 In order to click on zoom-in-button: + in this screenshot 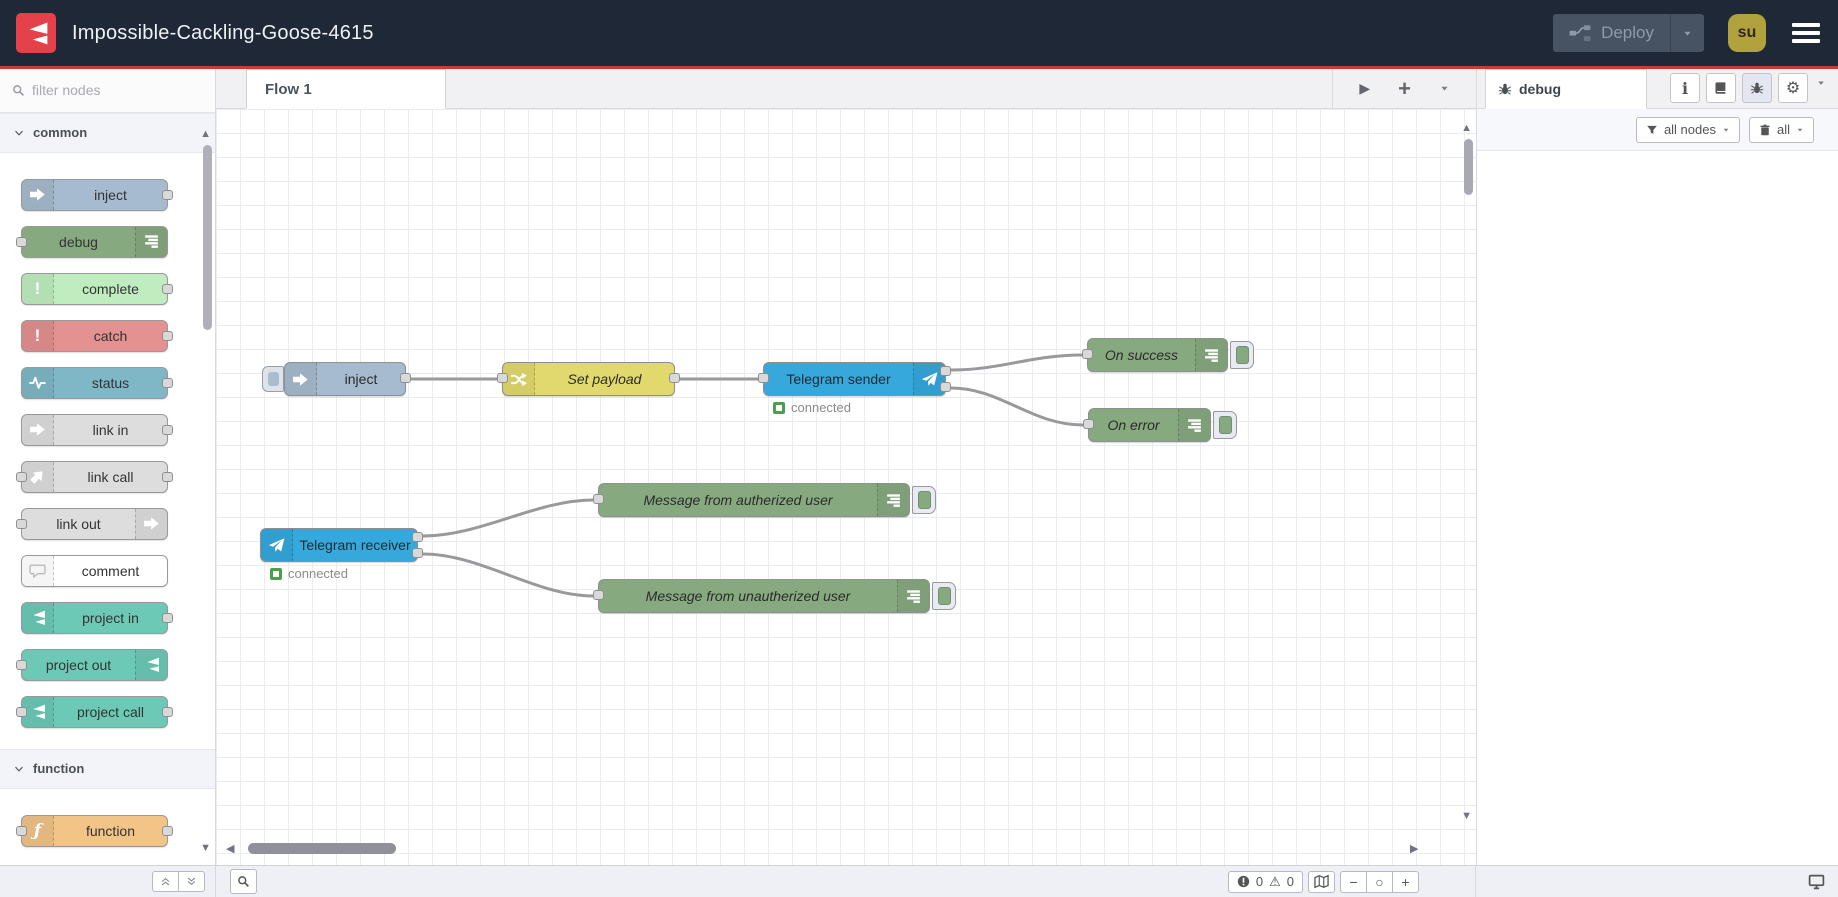, I will do `click(1405, 881)`.